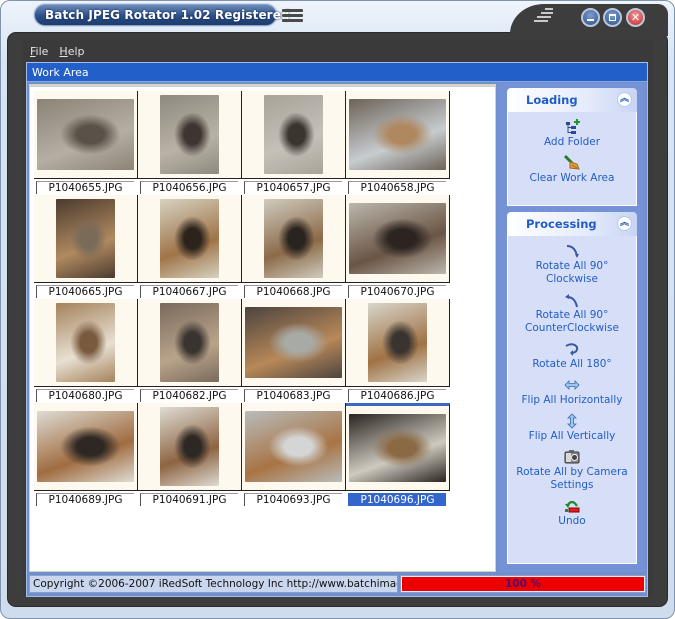  I want to click on rotate-by-camera-button: Rotate All by Camera Settings, so click(572, 470).